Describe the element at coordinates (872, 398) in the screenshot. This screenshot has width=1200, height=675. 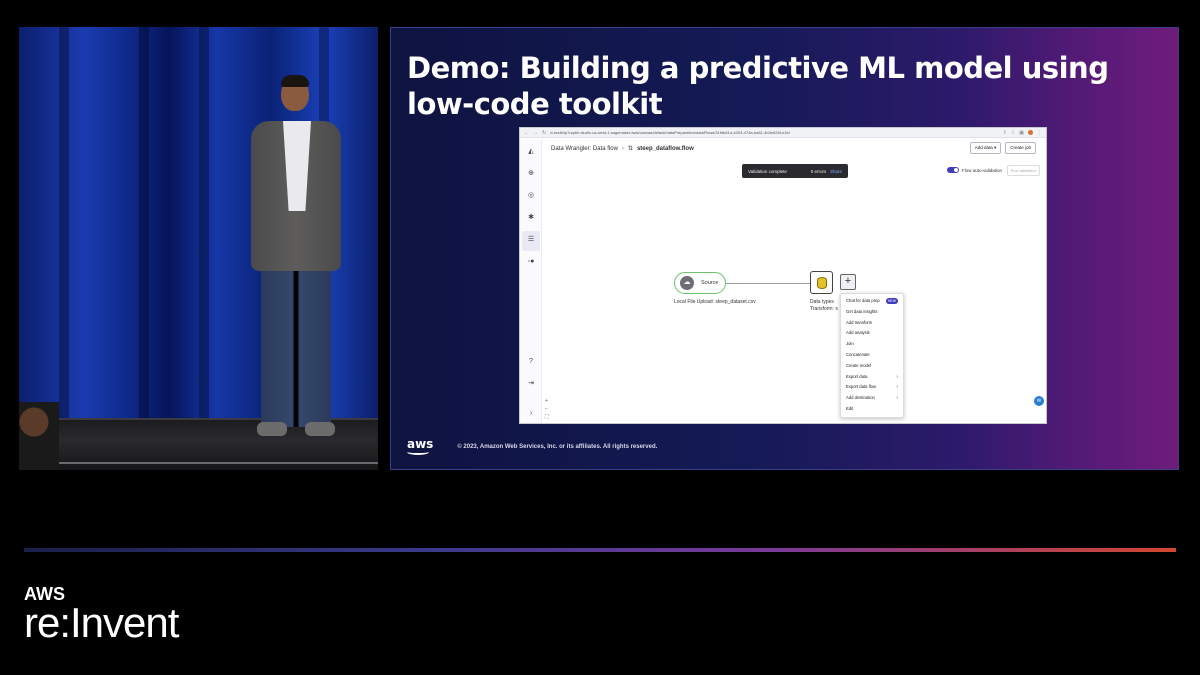
I see `menu-item-add-destination: Add destination ›` at that location.